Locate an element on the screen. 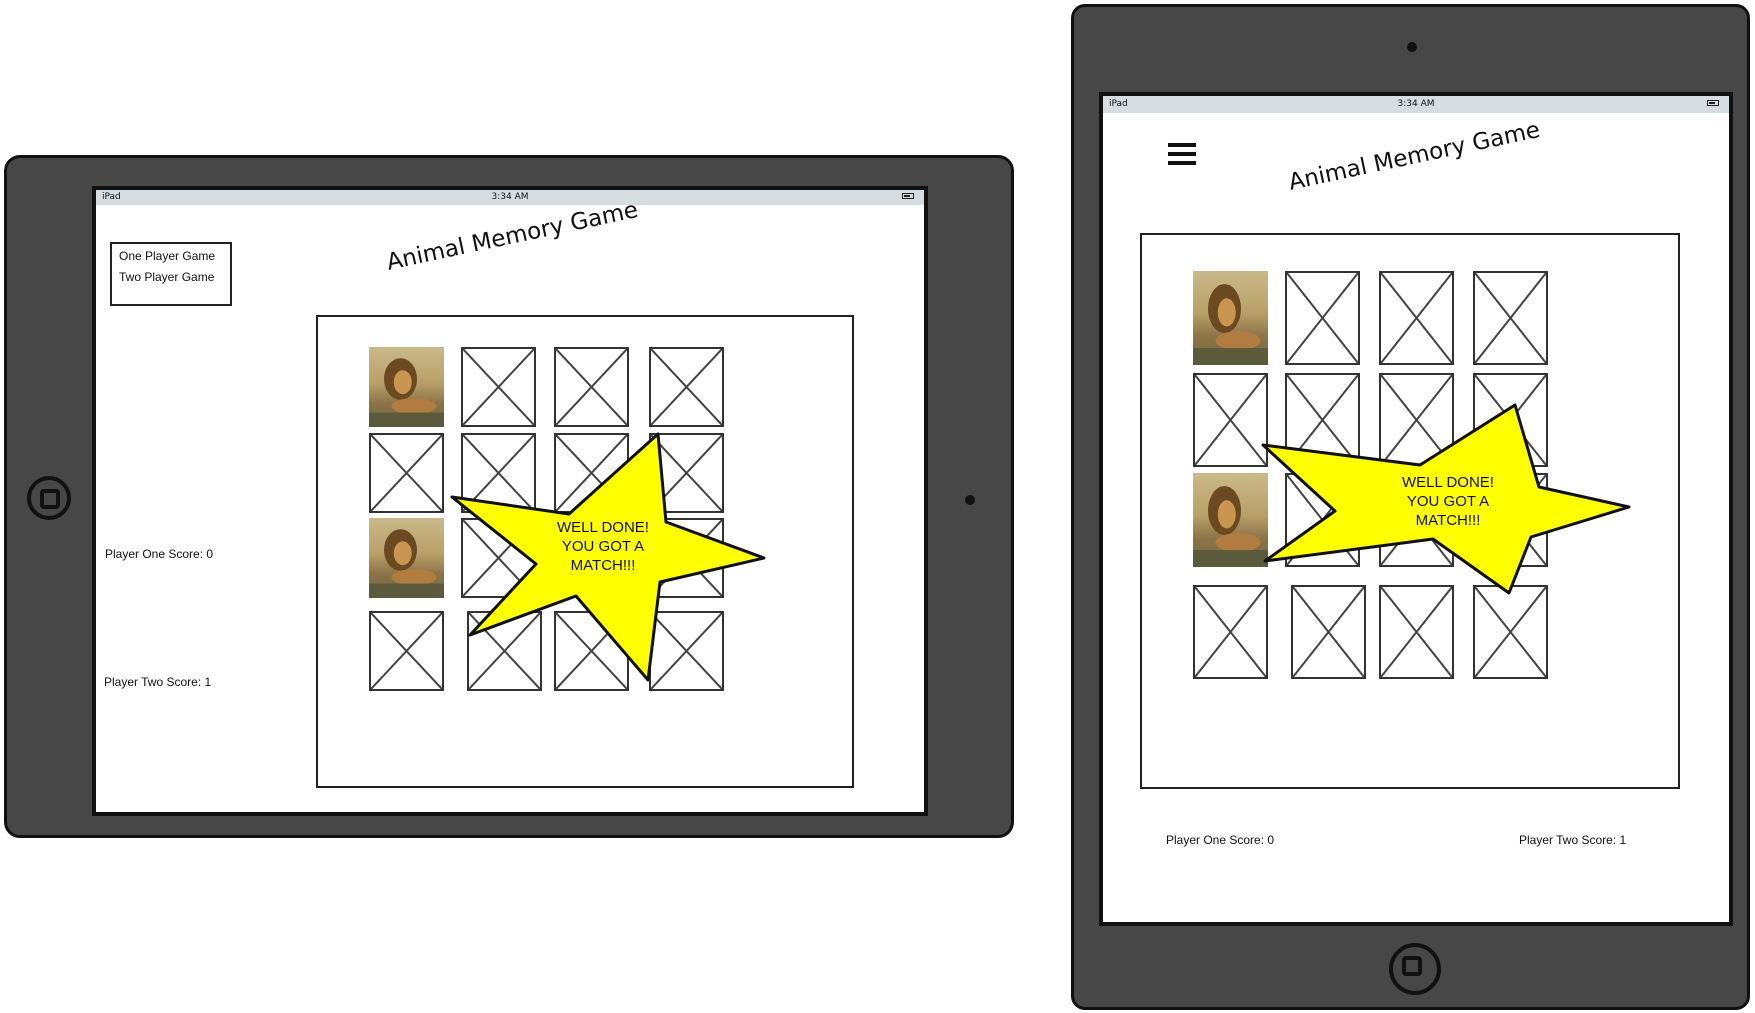 Image resolution: width=1755 pixels, height=1013 pixels. game-mode-menu: One Player Game Two Player Game is located at coordinates (171, 274).